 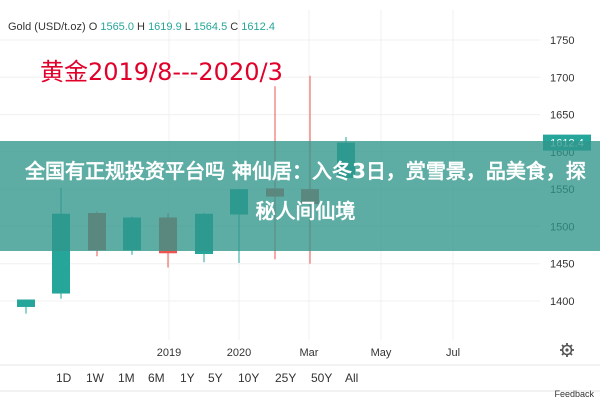 What do you see at coordinates (562, 265) in the screenshot?
I see `y-tick-label: 1450` at bounding box center [562, 265].